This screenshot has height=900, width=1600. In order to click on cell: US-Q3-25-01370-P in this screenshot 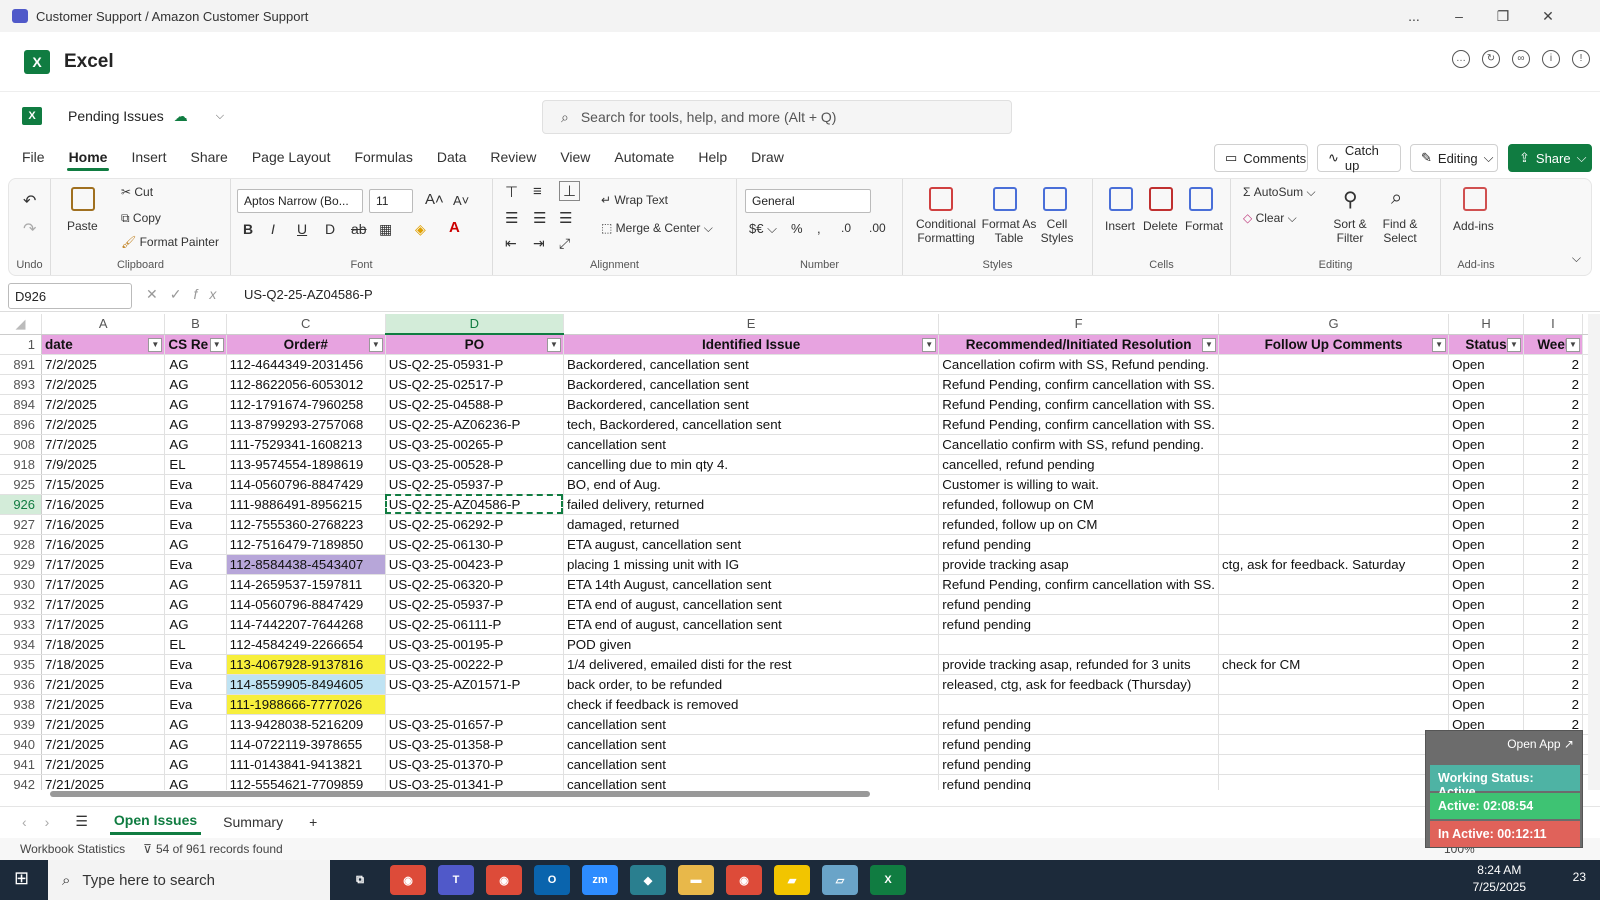, I will do `click(474, 764)`.